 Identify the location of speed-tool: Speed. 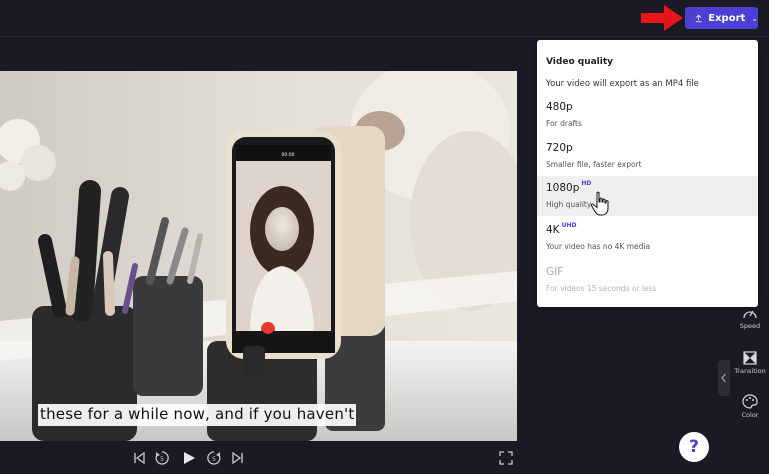
(750, 318).